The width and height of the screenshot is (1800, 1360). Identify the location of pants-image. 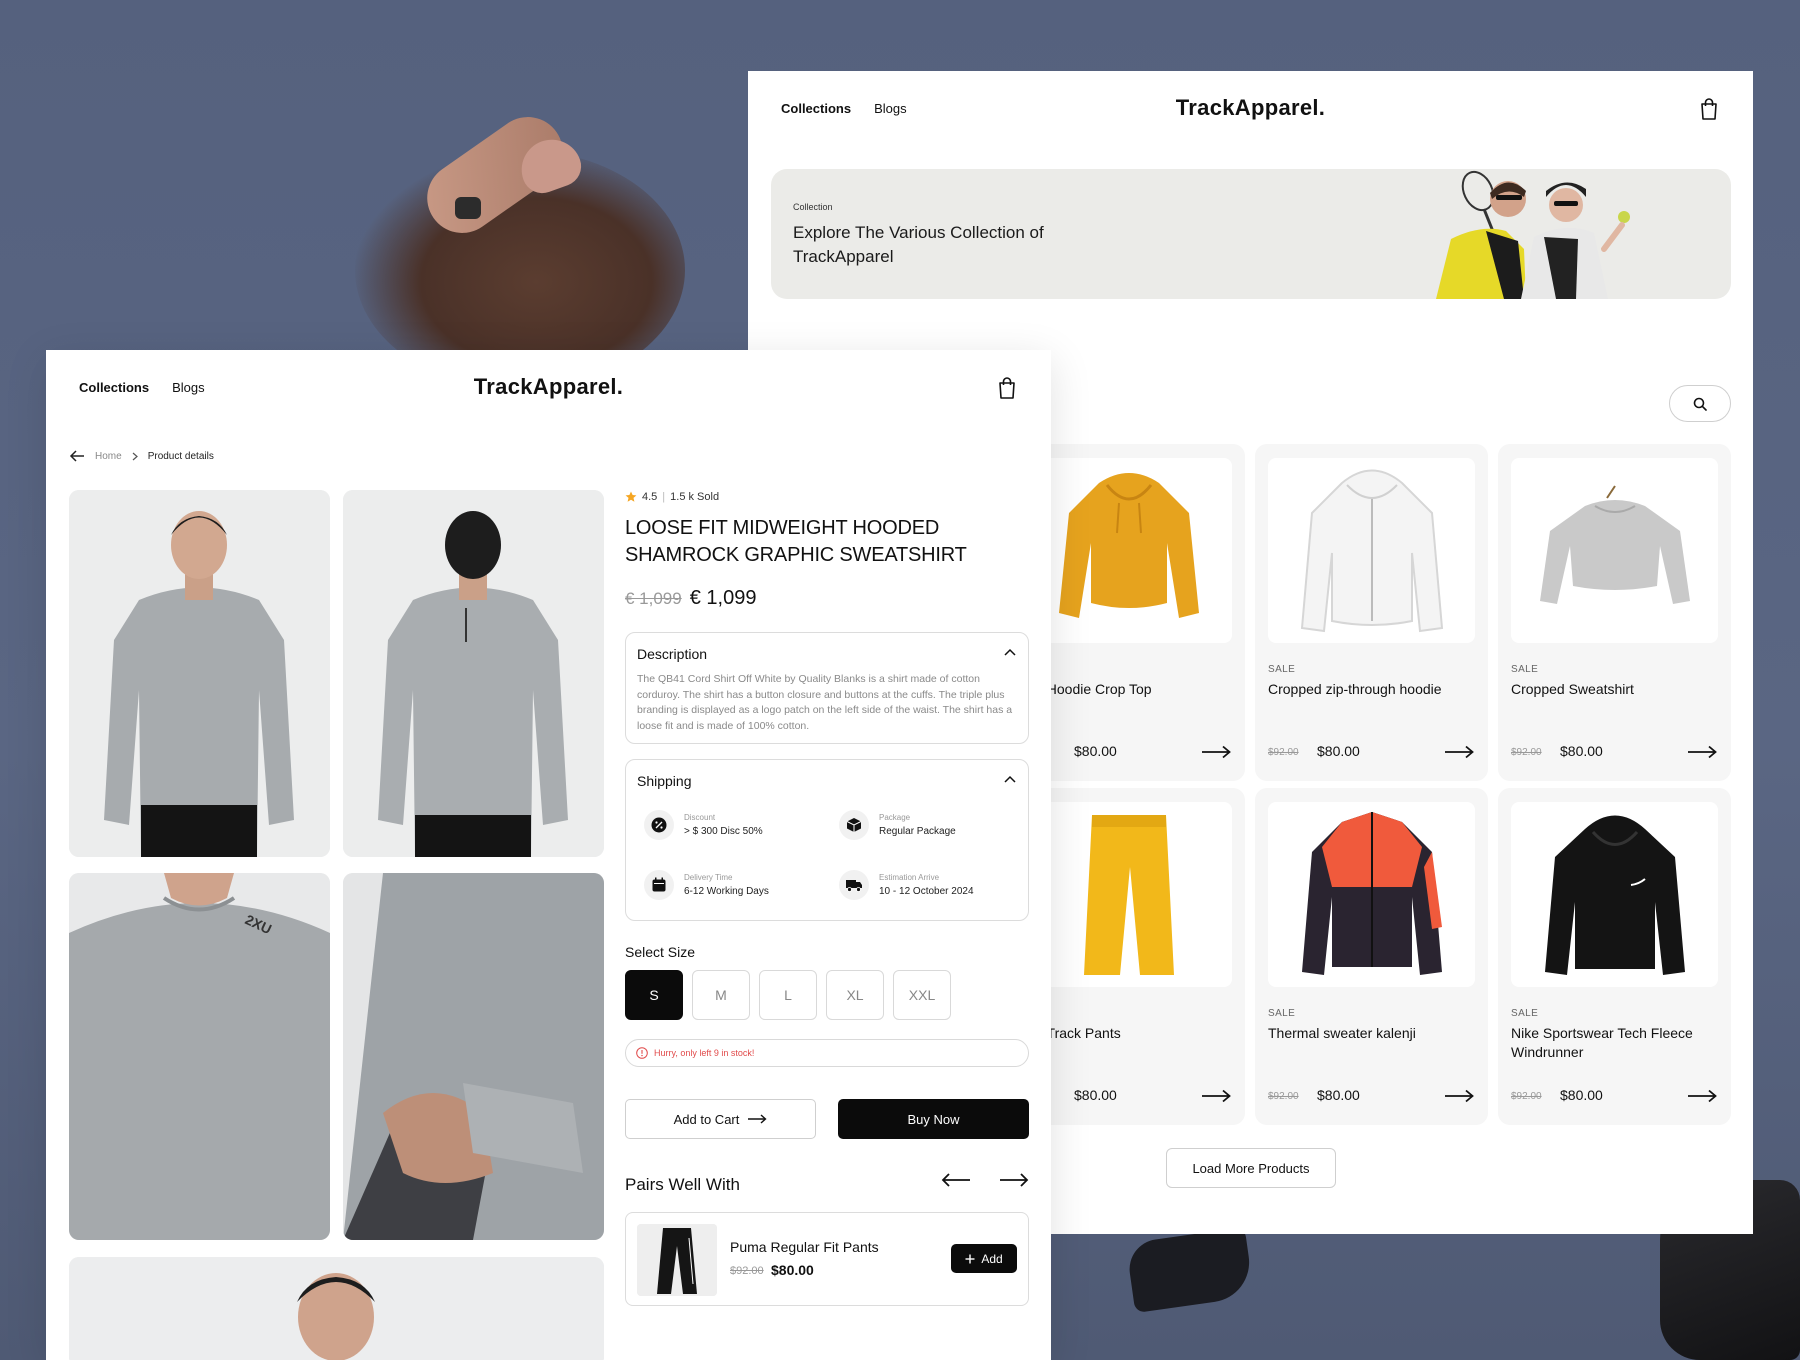
(677, 1260).